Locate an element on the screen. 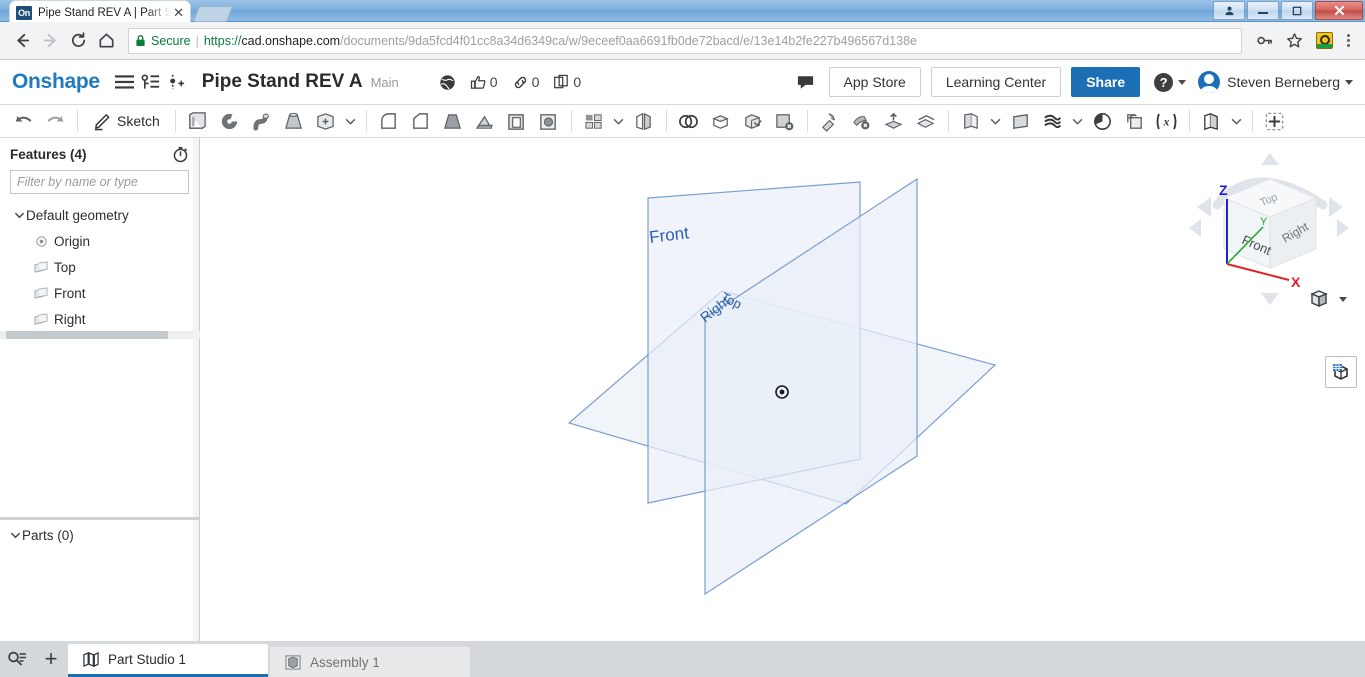 This screenshot has width=1365, height=677. undo-icon is located at coordinates (23, 121).